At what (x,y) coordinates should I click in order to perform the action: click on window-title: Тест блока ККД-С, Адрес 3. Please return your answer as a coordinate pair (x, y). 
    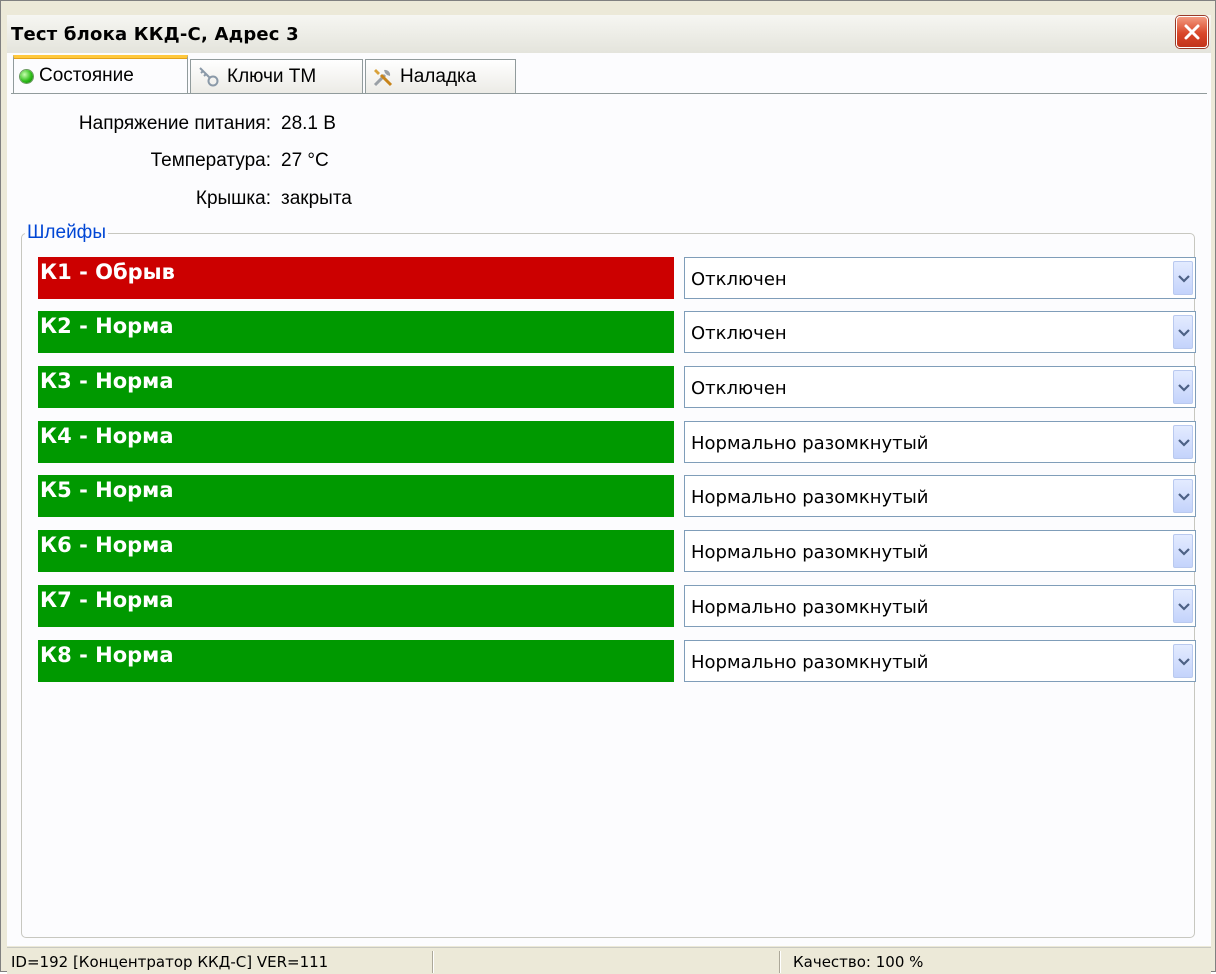
    Looking at the image, I should click on (155, 34).